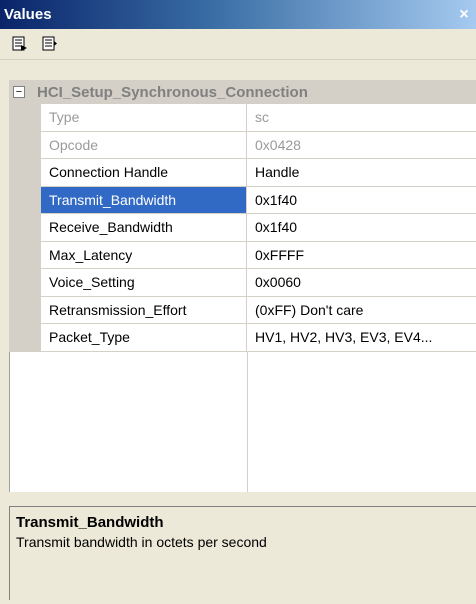 The height and width of the screenshot is (604, 476). What do you see at coordinates (361, 117) in the screenshot?
I see `property-value: sc` at bounding box center [361, 117].